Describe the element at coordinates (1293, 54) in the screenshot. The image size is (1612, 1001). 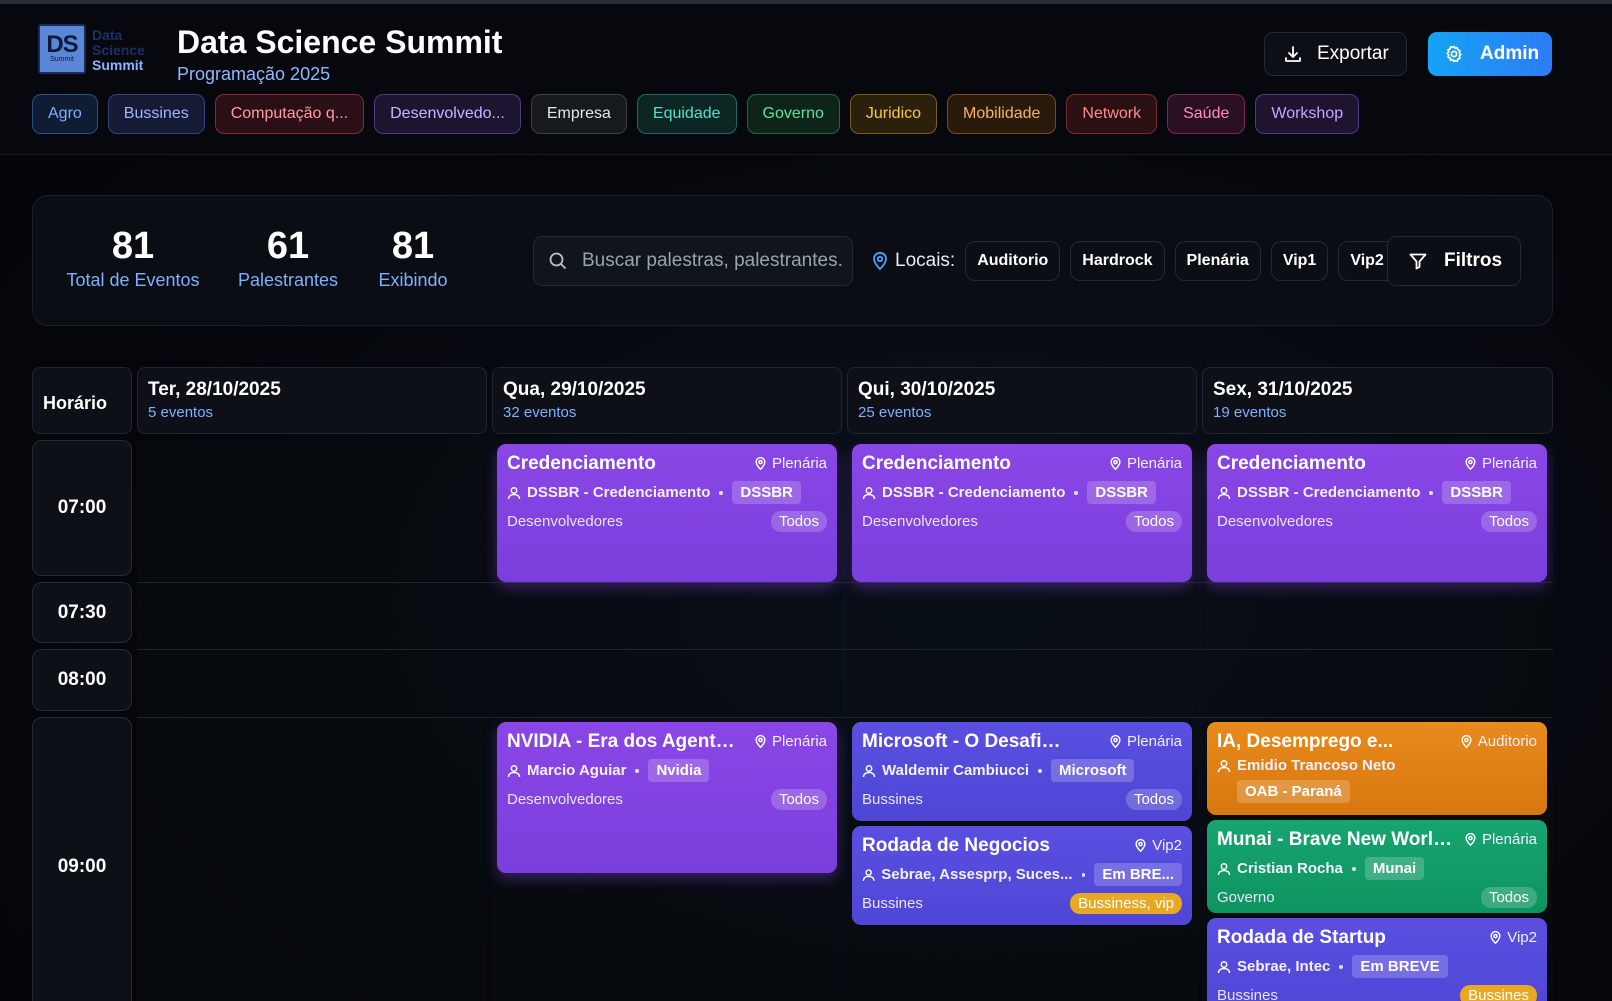
I see `download-icon` at that location.